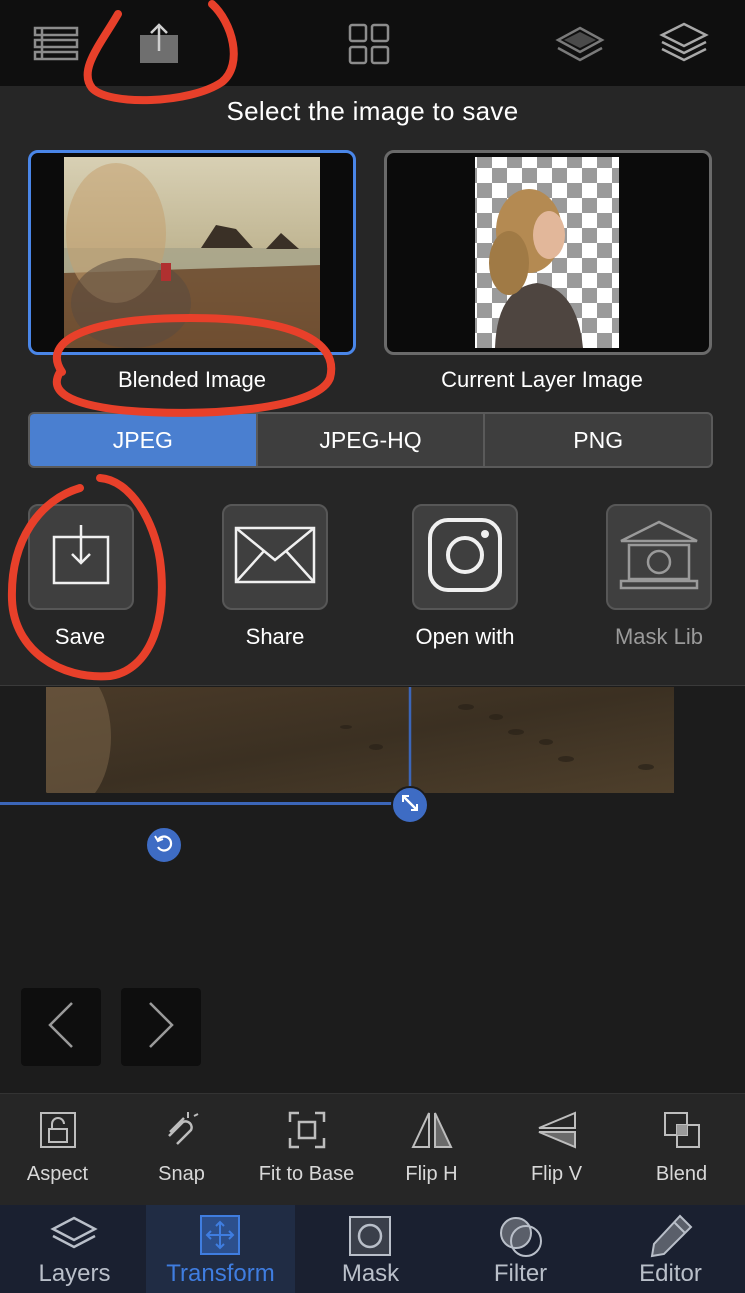 The image size is (745, 1293). What do you see at coordinates (181, 1174) in the screenshot?
I see `tool-snap-label: Snap` at bounding box center [181, 1174].